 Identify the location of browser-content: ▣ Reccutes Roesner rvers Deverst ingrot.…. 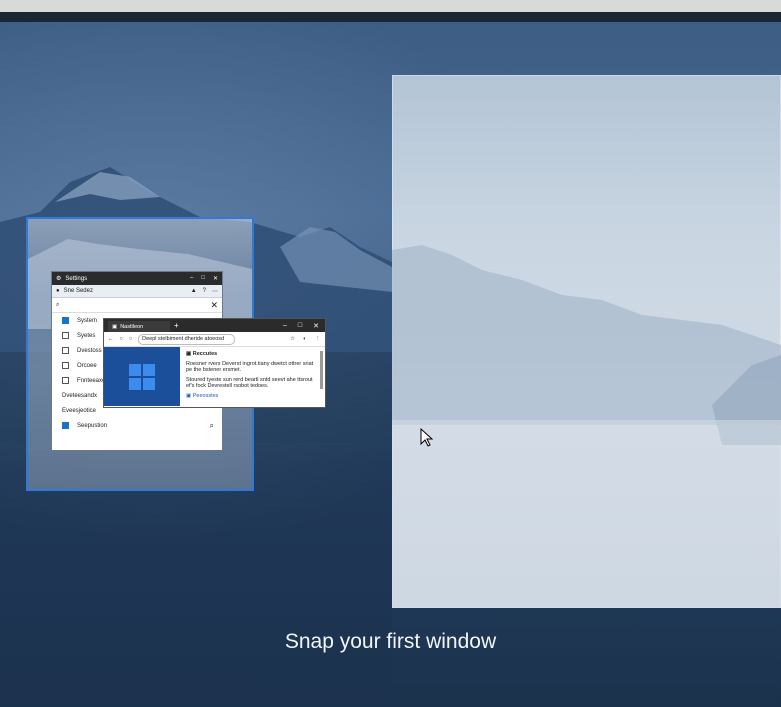
(214, 377).